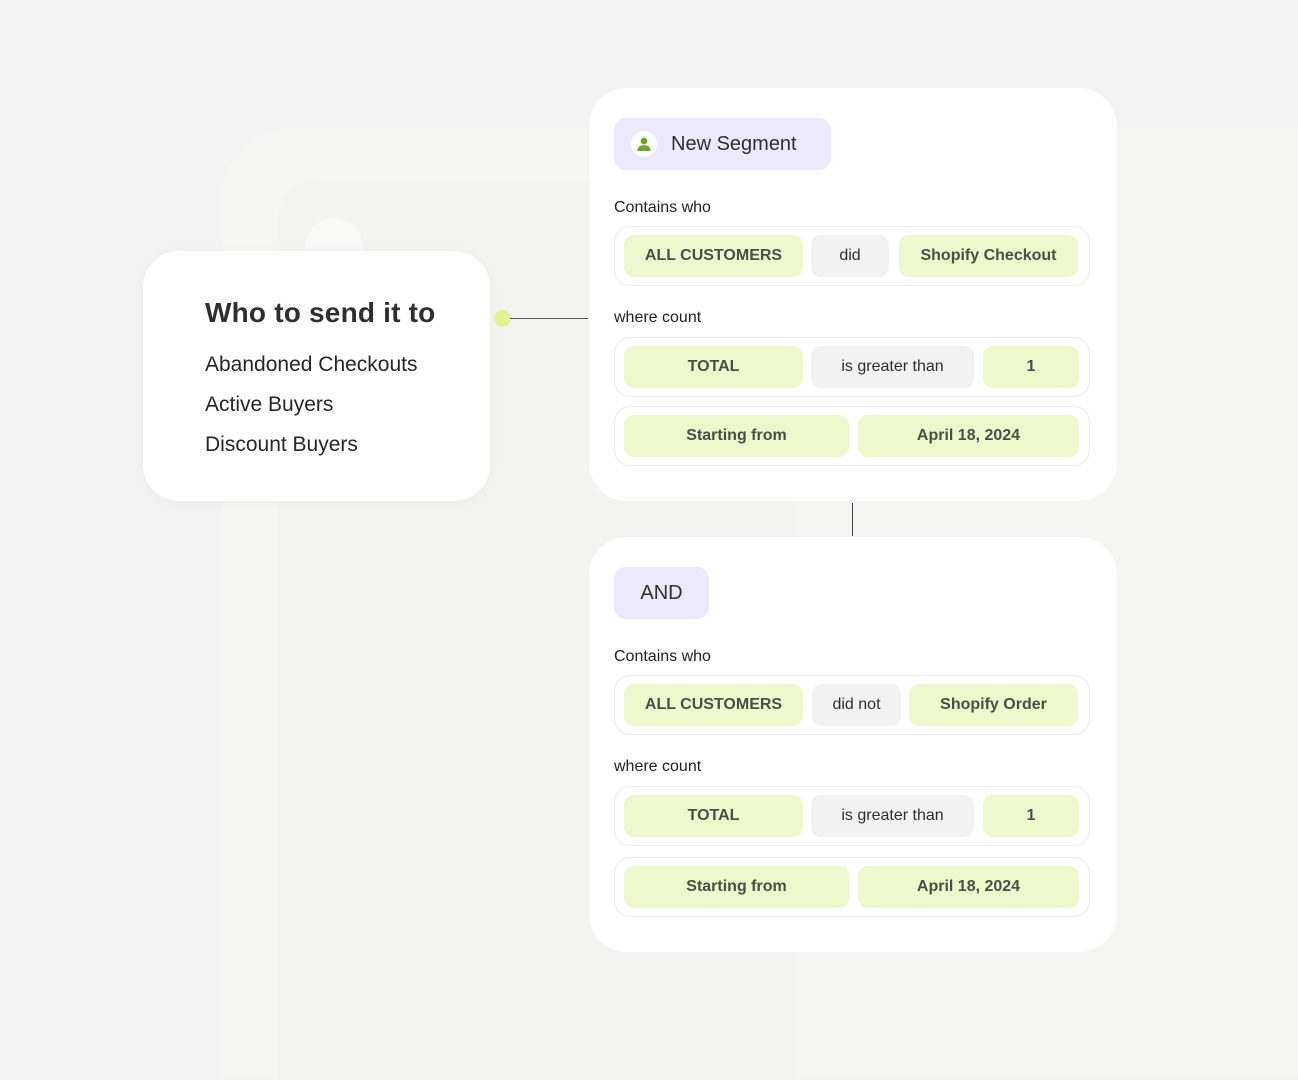 This screenshot has width=1298, height=1080. I want to click on event-pill: Shopify Checkout, so click(988, 256).